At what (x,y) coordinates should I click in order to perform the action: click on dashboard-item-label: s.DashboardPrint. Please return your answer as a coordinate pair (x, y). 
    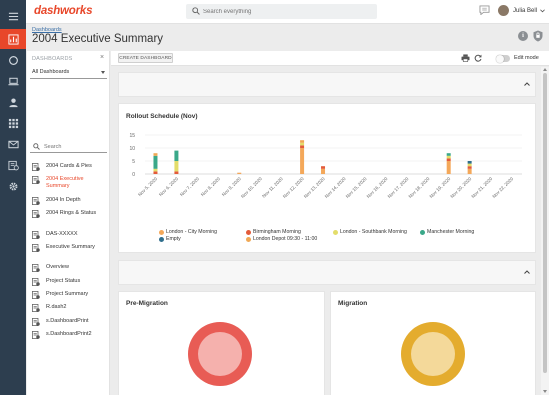
    Looking at the image, I should click on (67, 320).